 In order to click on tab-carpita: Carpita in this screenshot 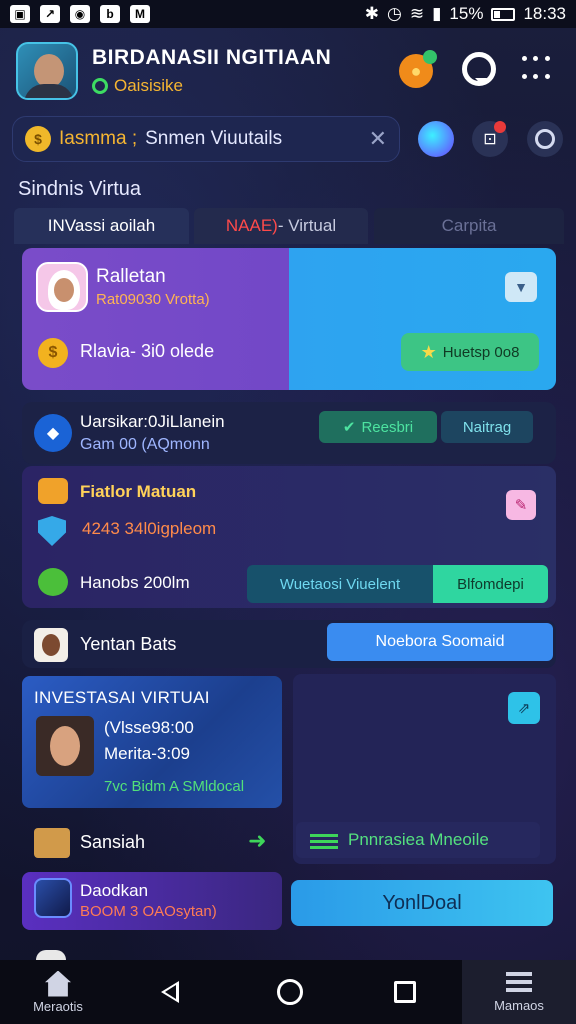, I will do `click(469, 226)`.